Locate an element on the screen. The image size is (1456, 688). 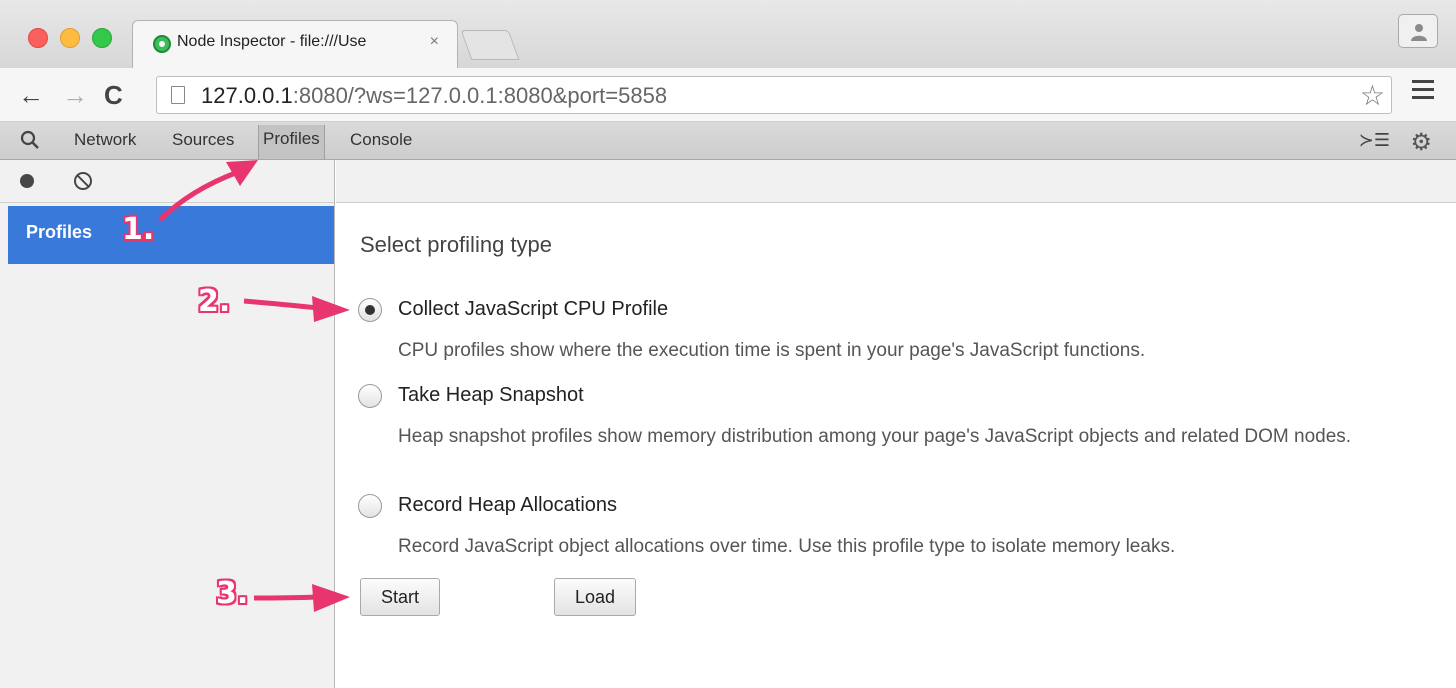
back-button: ← is located at coordinates (31, 95).